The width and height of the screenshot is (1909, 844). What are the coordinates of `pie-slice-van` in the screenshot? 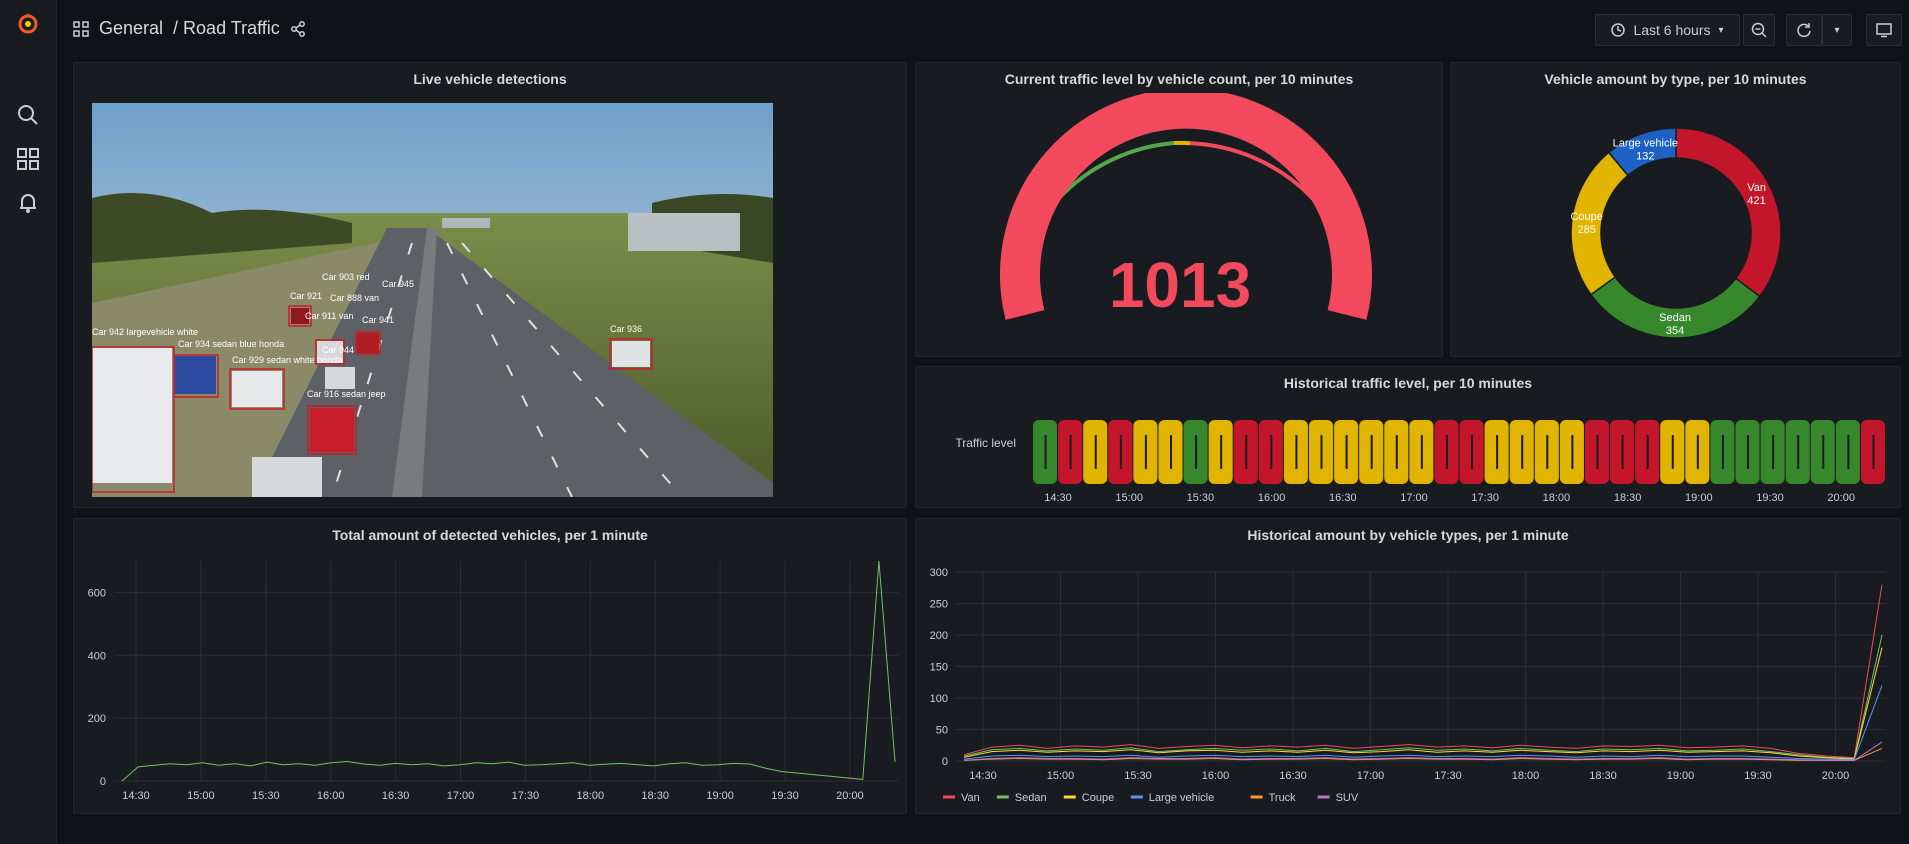 It's located at (1728, 212).